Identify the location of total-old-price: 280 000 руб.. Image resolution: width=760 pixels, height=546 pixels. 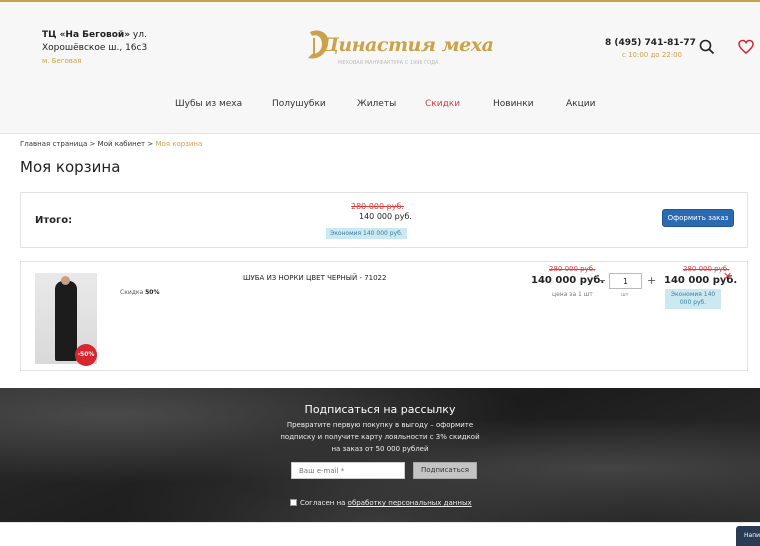
(377, 206).